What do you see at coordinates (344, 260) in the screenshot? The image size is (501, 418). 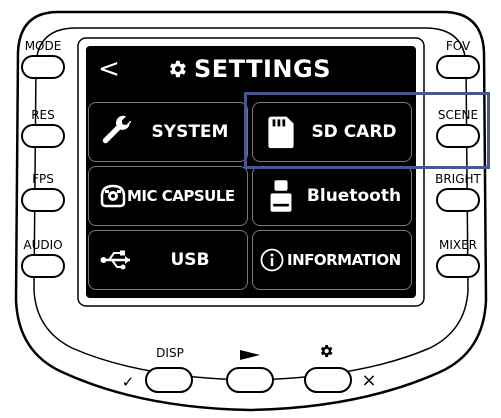 I see `tile-label: INFORMATION` at bounding box center [344, 260].